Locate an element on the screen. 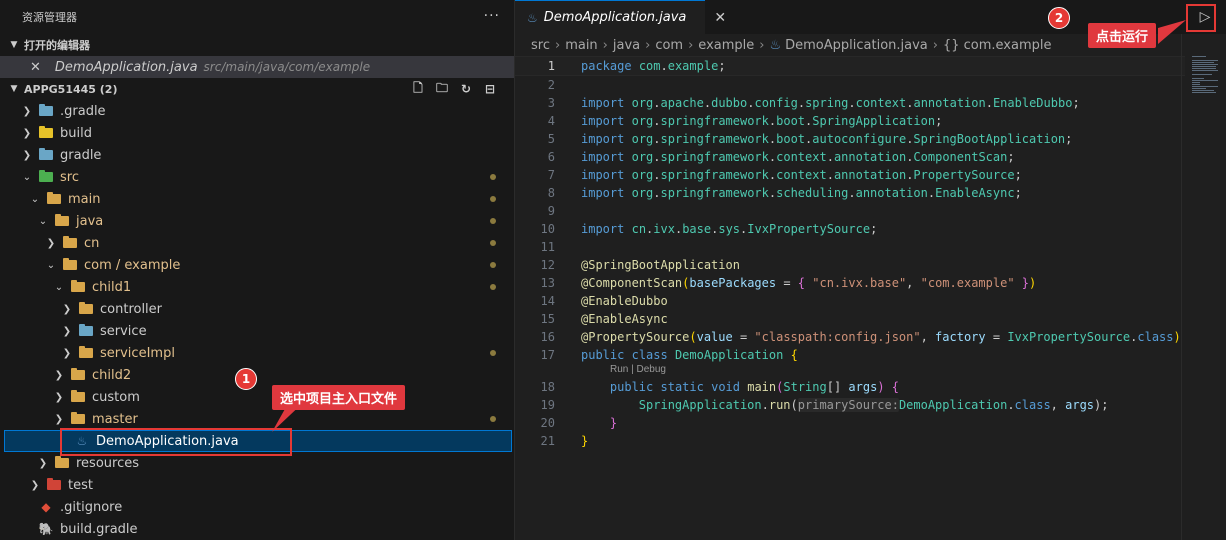  tree-item-child2: ❯ child2 is located at coordinates (257, 375).